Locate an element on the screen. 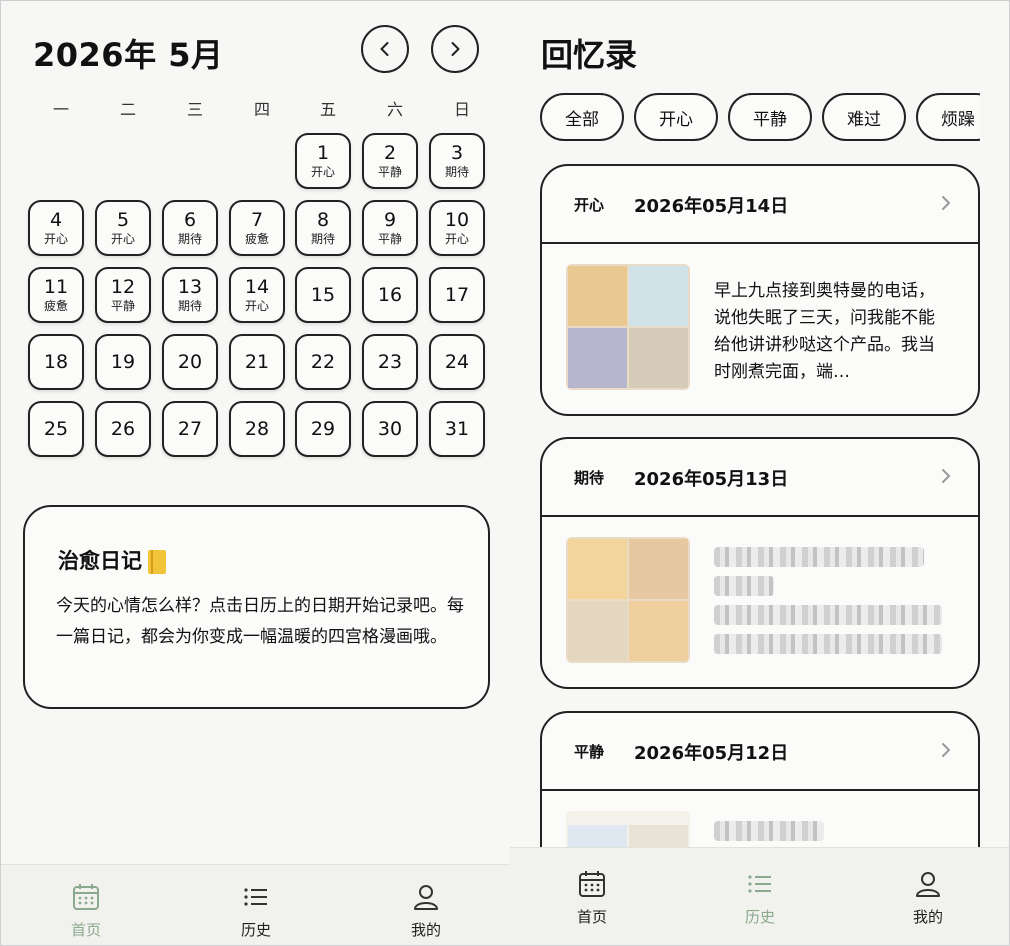 The height and width of the screenshot is (946, 1010). calendar-day-2: 2 平静 is located at coordinates (390, 161).